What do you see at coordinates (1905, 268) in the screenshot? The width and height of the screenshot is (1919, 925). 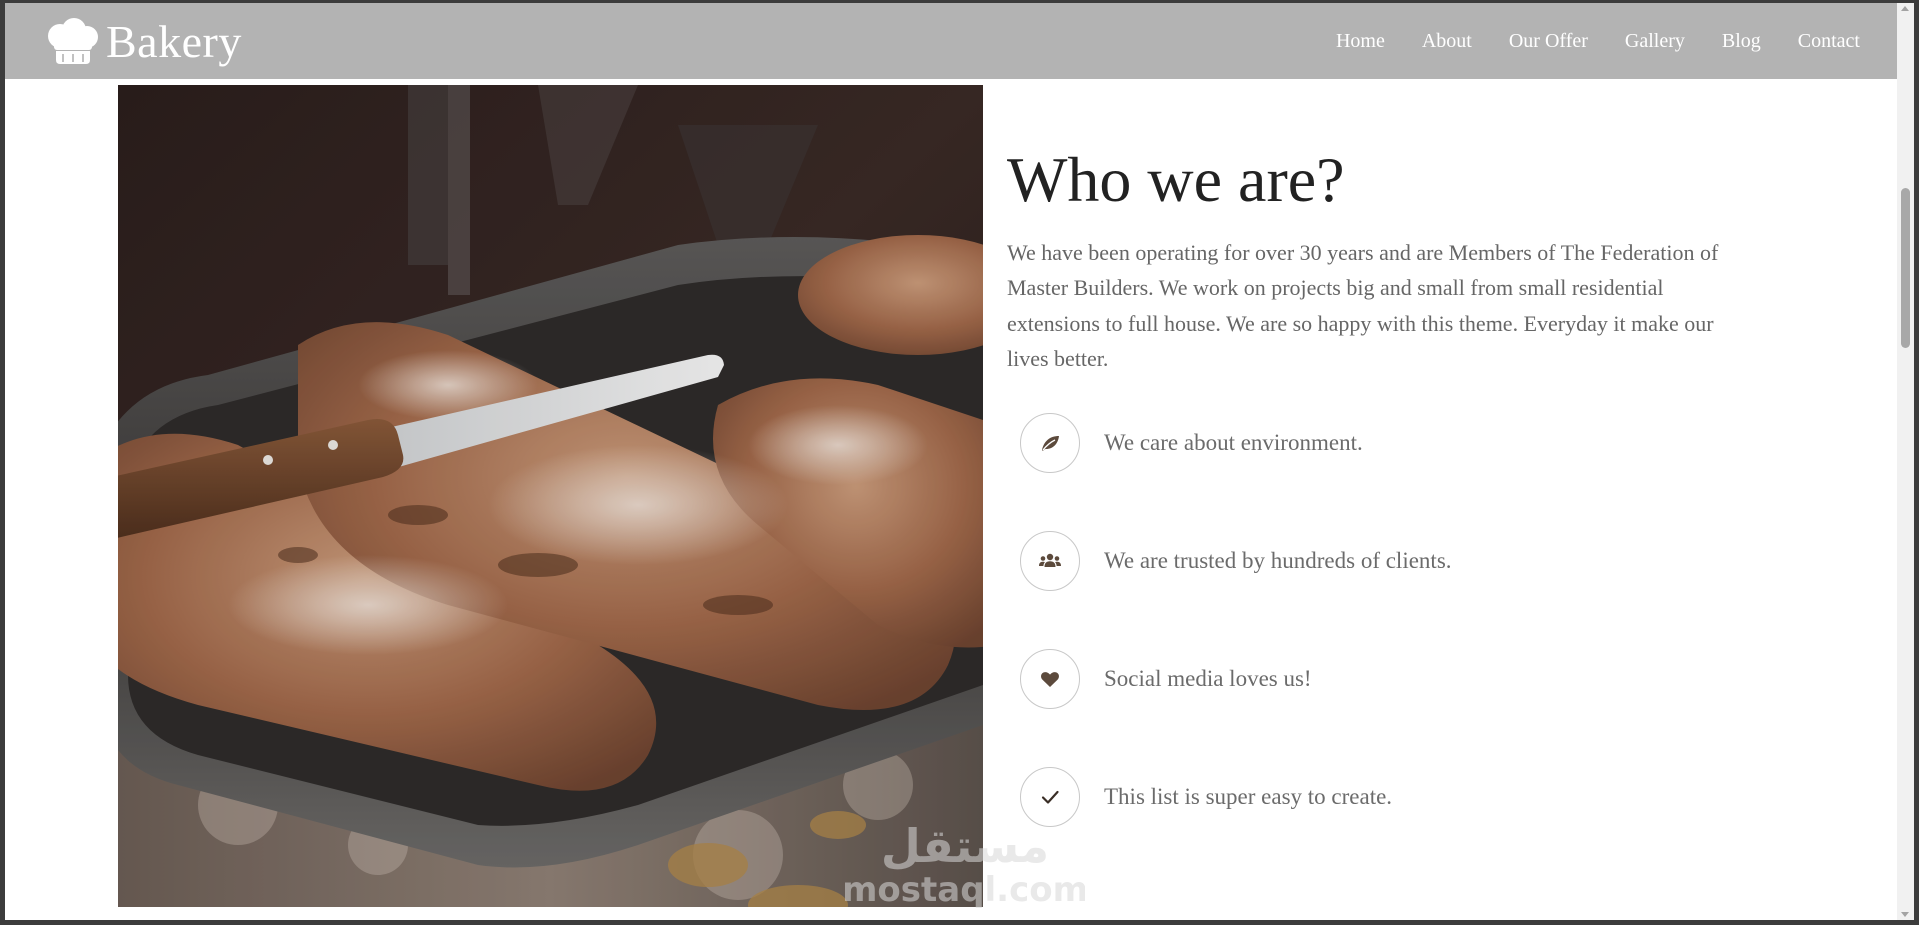 I see `scrollbar-thumb` at bounding box center [1905, 268].